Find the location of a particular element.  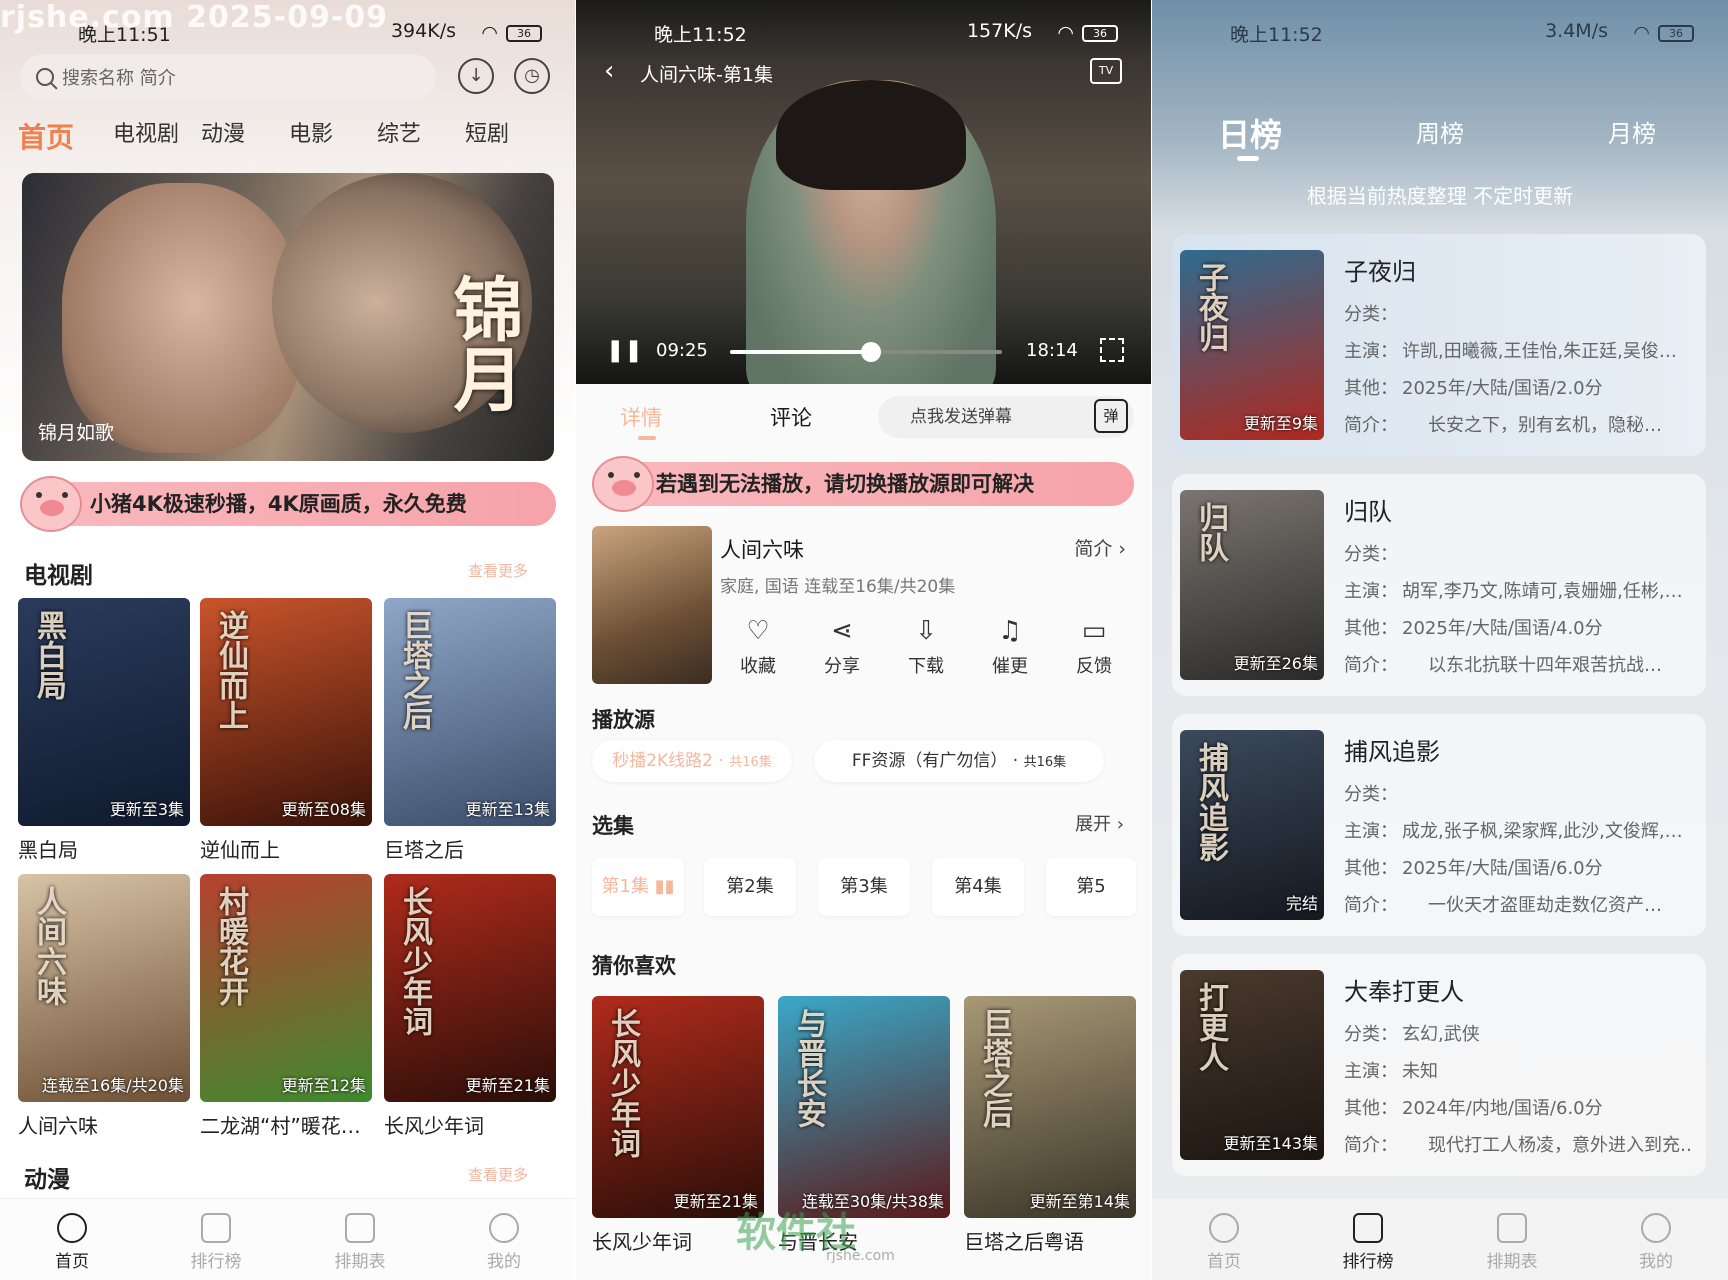

pause-icon: ❚❚ is located at coordinates (624, 350).